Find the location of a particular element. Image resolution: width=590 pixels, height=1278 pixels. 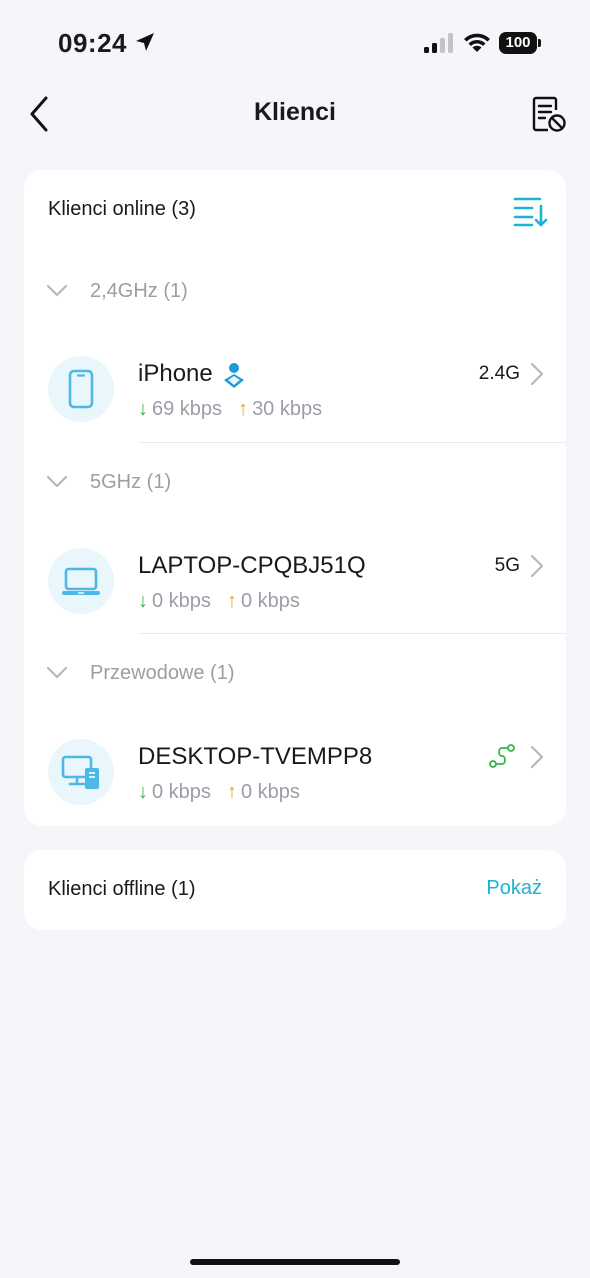

client-row-laptop: LAPTOP-CPQBJ51Q ↓ 0 kbps ↑ 0 kbps 5G is located at coordinates (295, 583).